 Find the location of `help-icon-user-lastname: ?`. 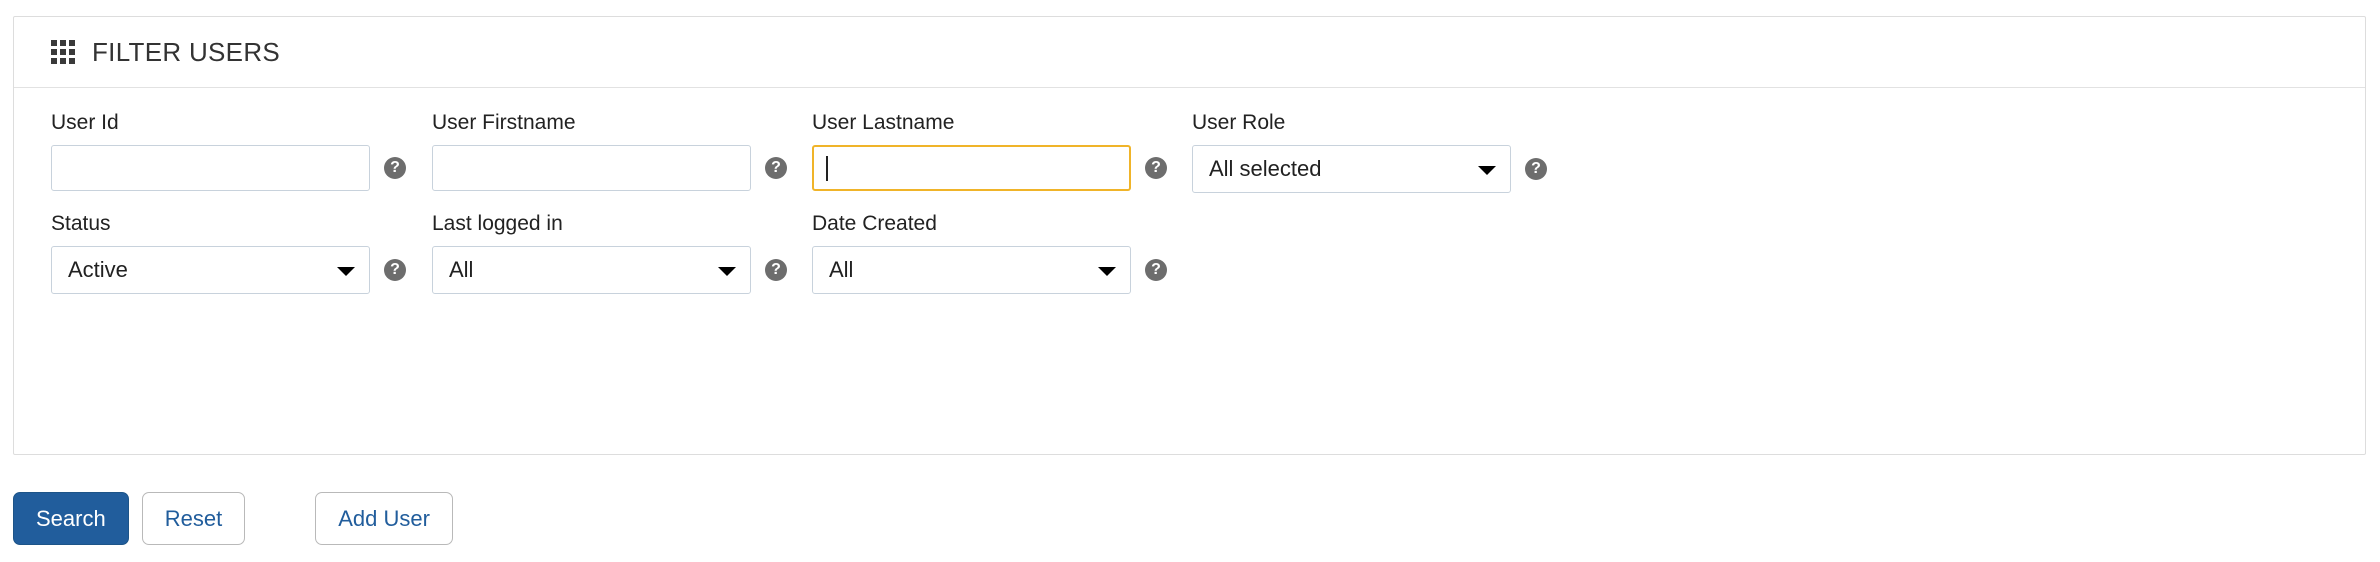

help-icon-user-lastname: ? is located at coordinates (1156, 168).